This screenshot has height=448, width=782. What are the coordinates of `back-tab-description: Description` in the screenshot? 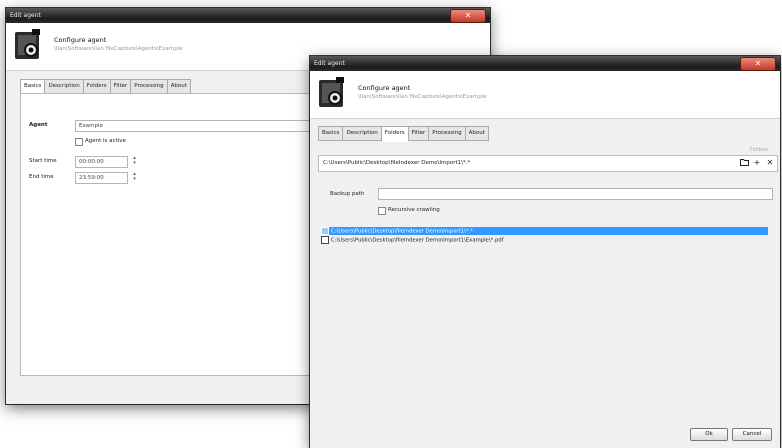 It's located at (63, 86).